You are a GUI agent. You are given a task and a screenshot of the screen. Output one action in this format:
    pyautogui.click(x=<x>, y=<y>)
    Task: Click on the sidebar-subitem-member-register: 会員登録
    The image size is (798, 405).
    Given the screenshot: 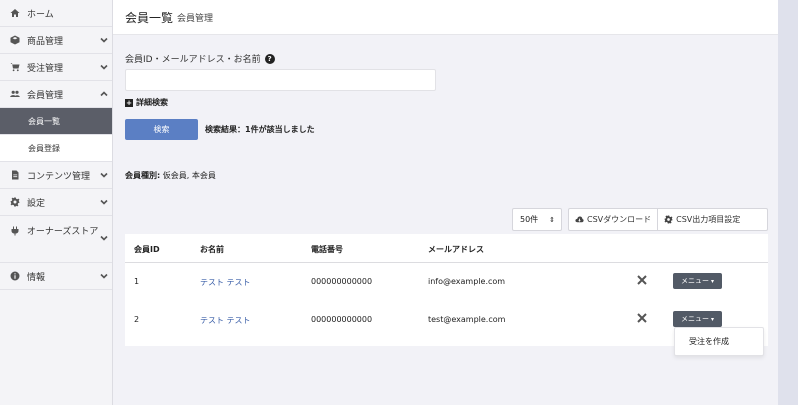 What is the action you would take?
    pyautogui.click(x=56, y=148)
    